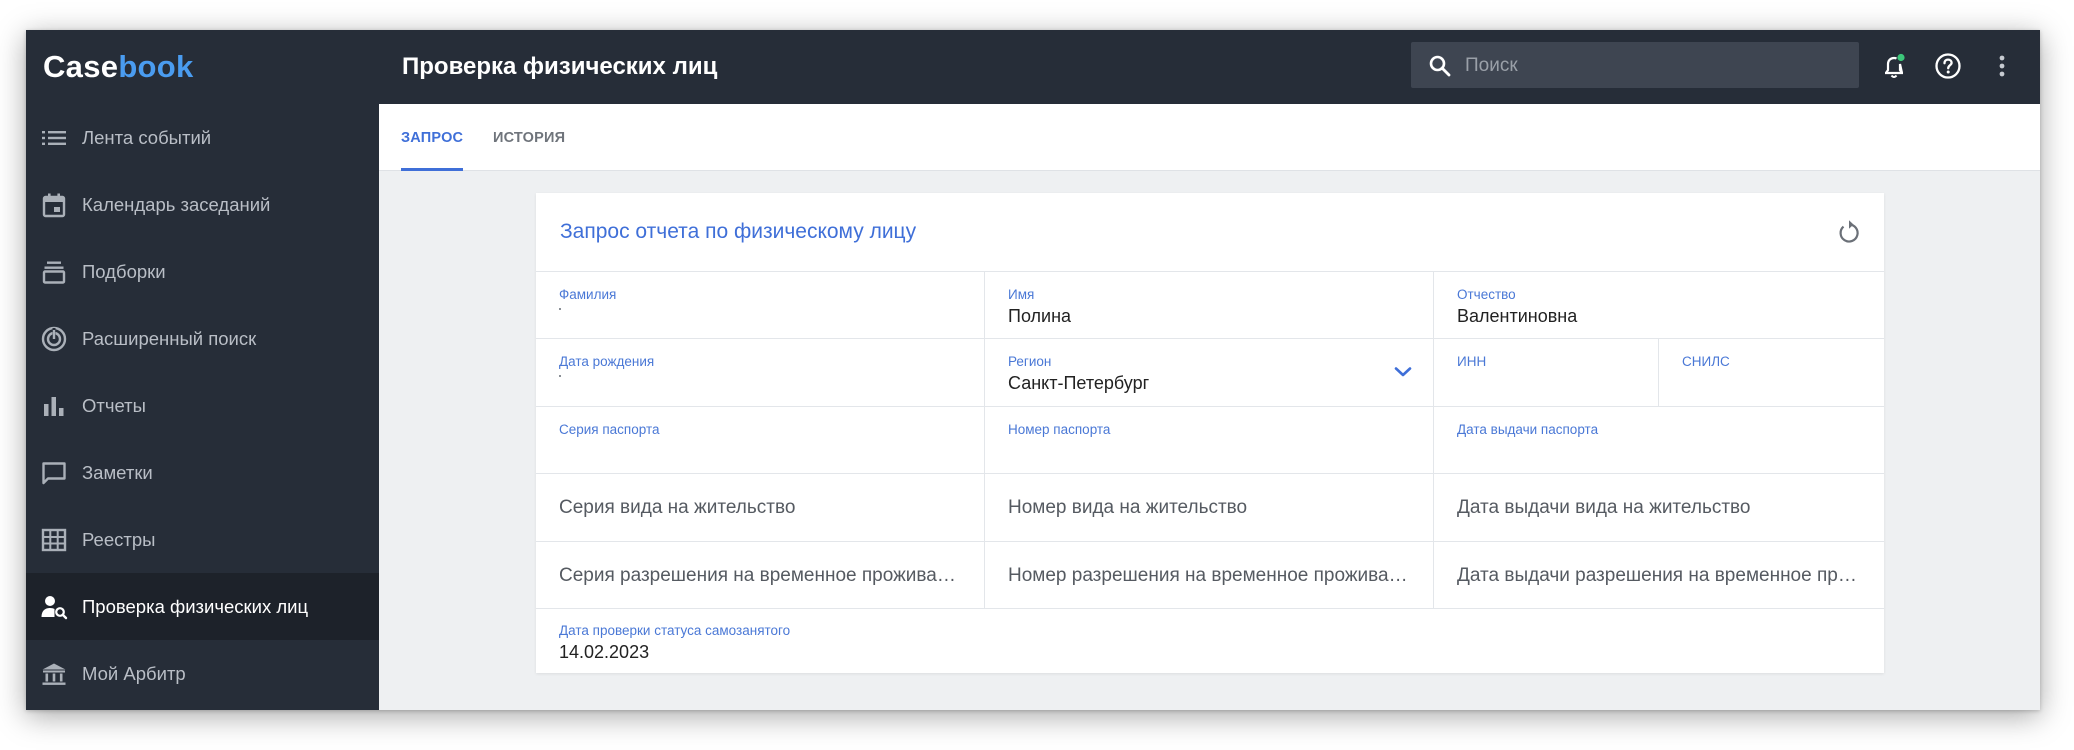 Image resolution: width=2074 pixels, height=750 pixels. Describe the element at coordinates (156, 66) in the screenshot. I see `logo-text-book: book` at that location.